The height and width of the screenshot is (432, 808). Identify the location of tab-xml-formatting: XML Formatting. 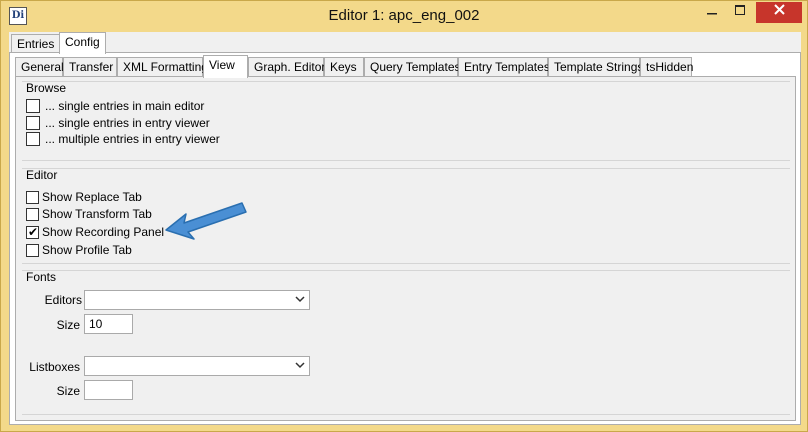
(162, 67).